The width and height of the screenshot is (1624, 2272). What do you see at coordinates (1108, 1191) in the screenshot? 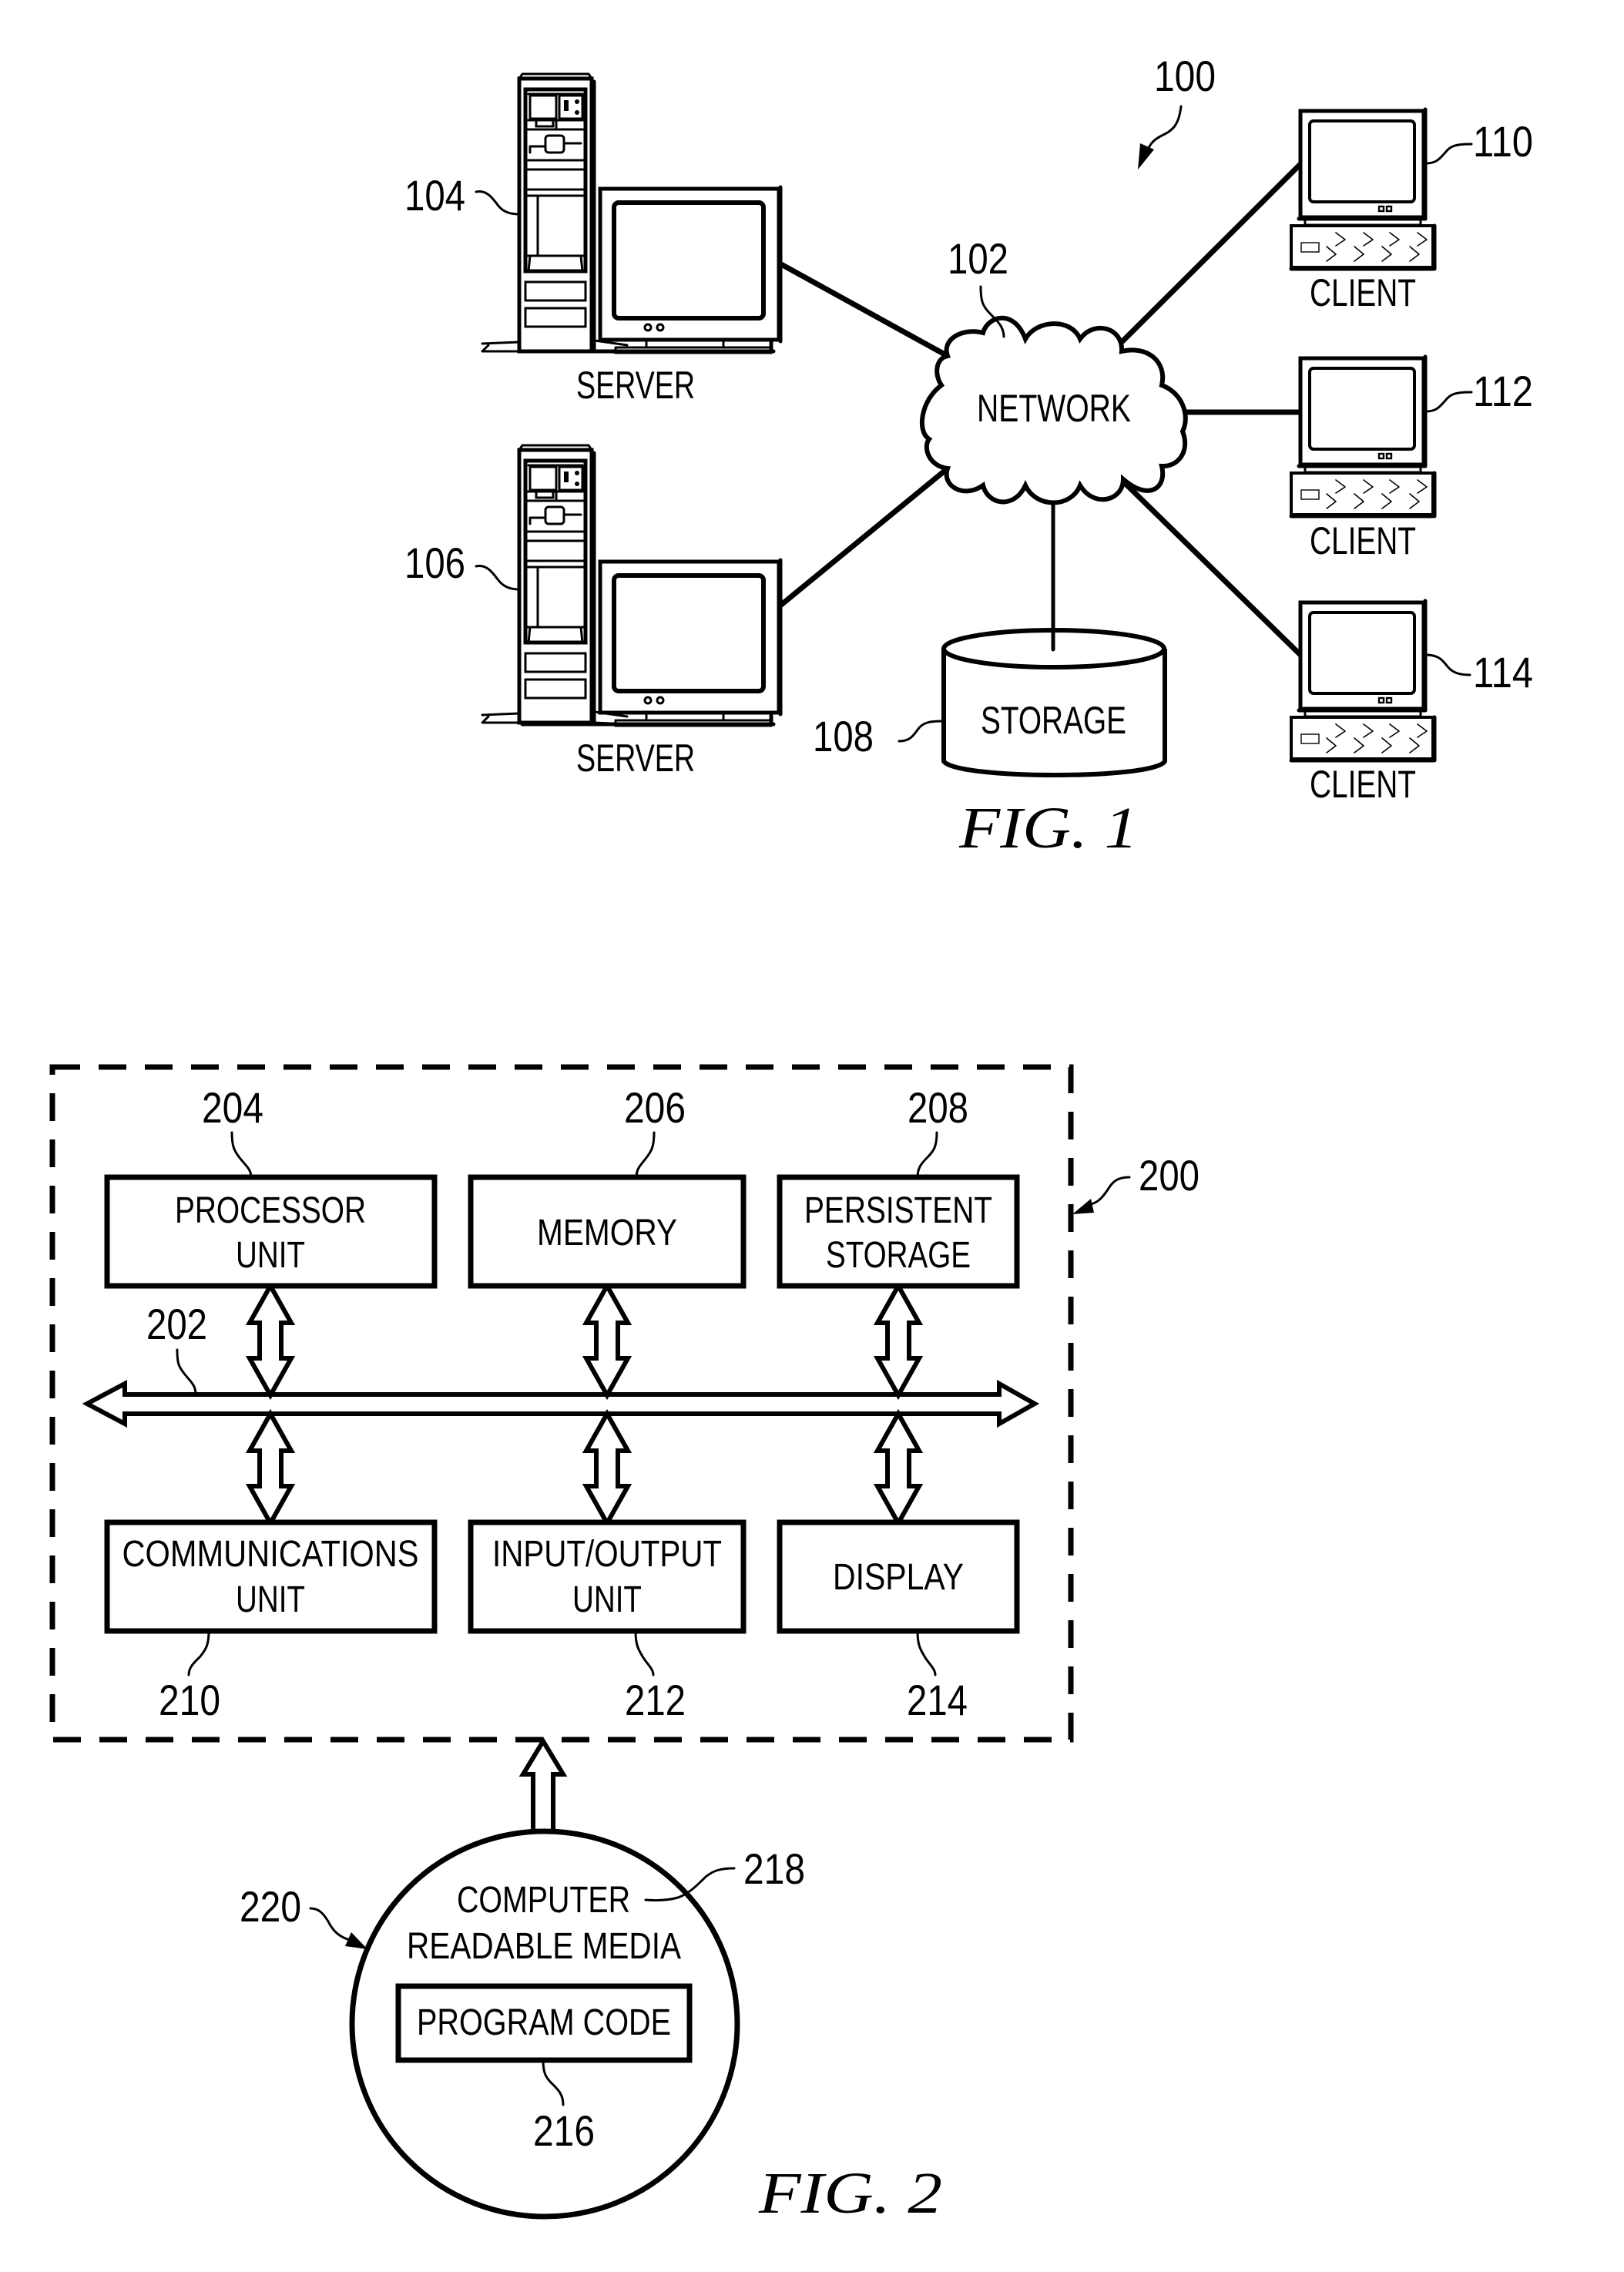
I see `ref-200-leader` at bounding box center [1108, 1191].